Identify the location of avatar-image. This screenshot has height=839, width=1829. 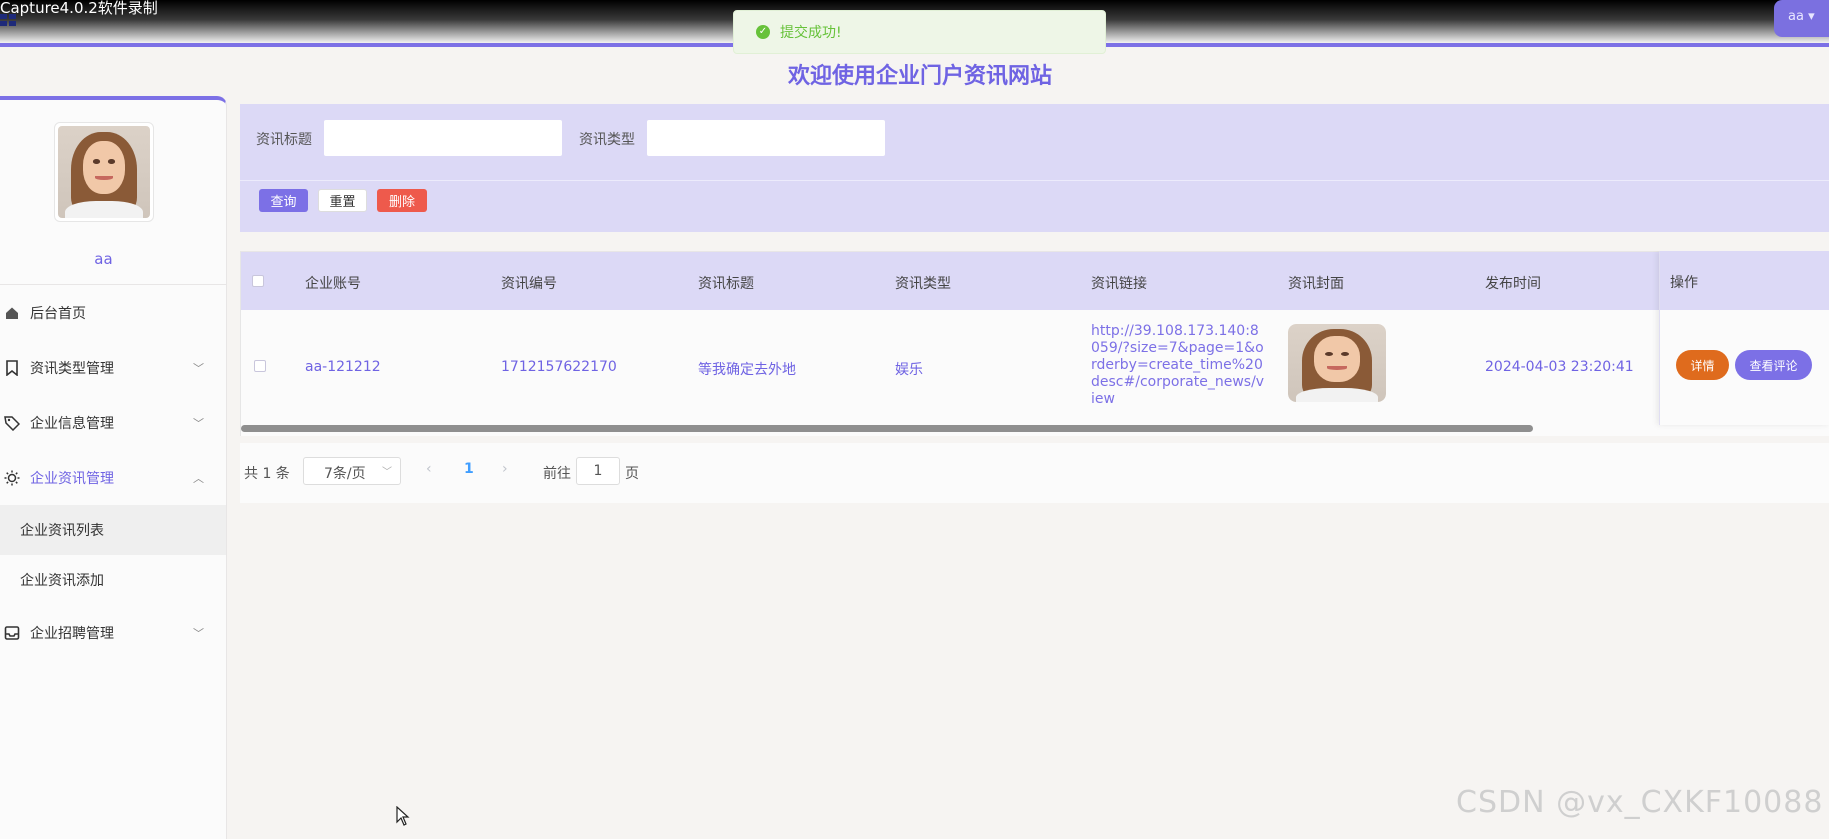
(104, 172).